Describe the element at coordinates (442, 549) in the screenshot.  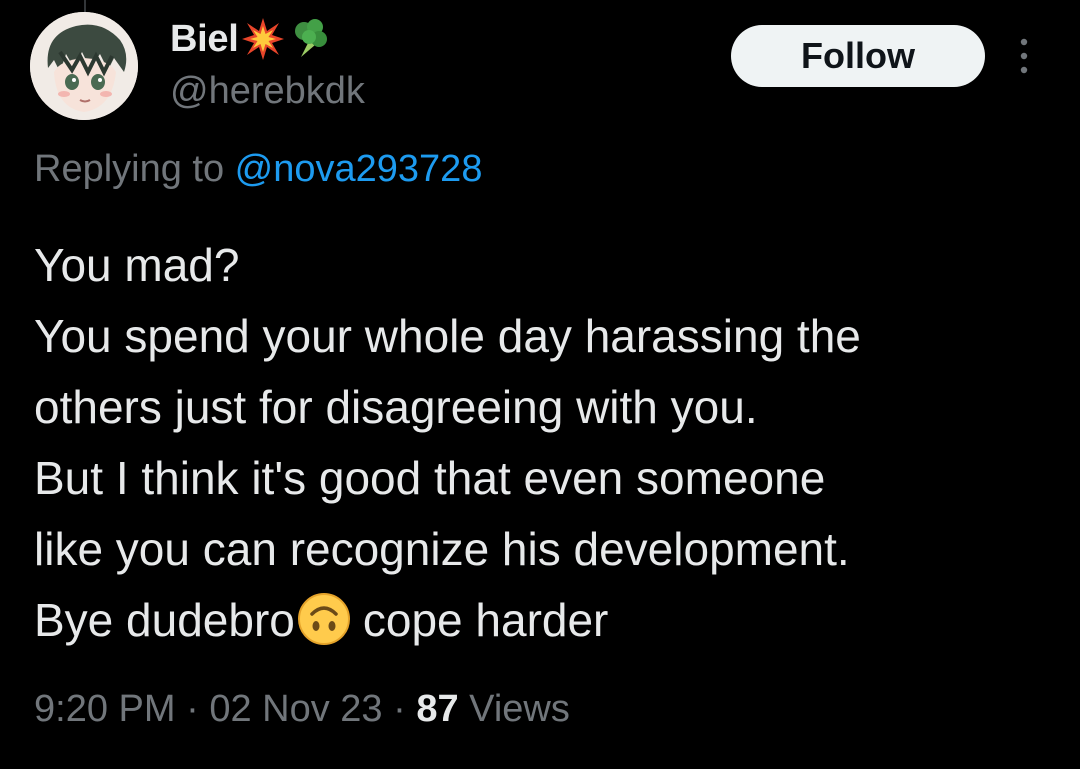
I see `tweet-line: like you can recognize his development.` at that location.